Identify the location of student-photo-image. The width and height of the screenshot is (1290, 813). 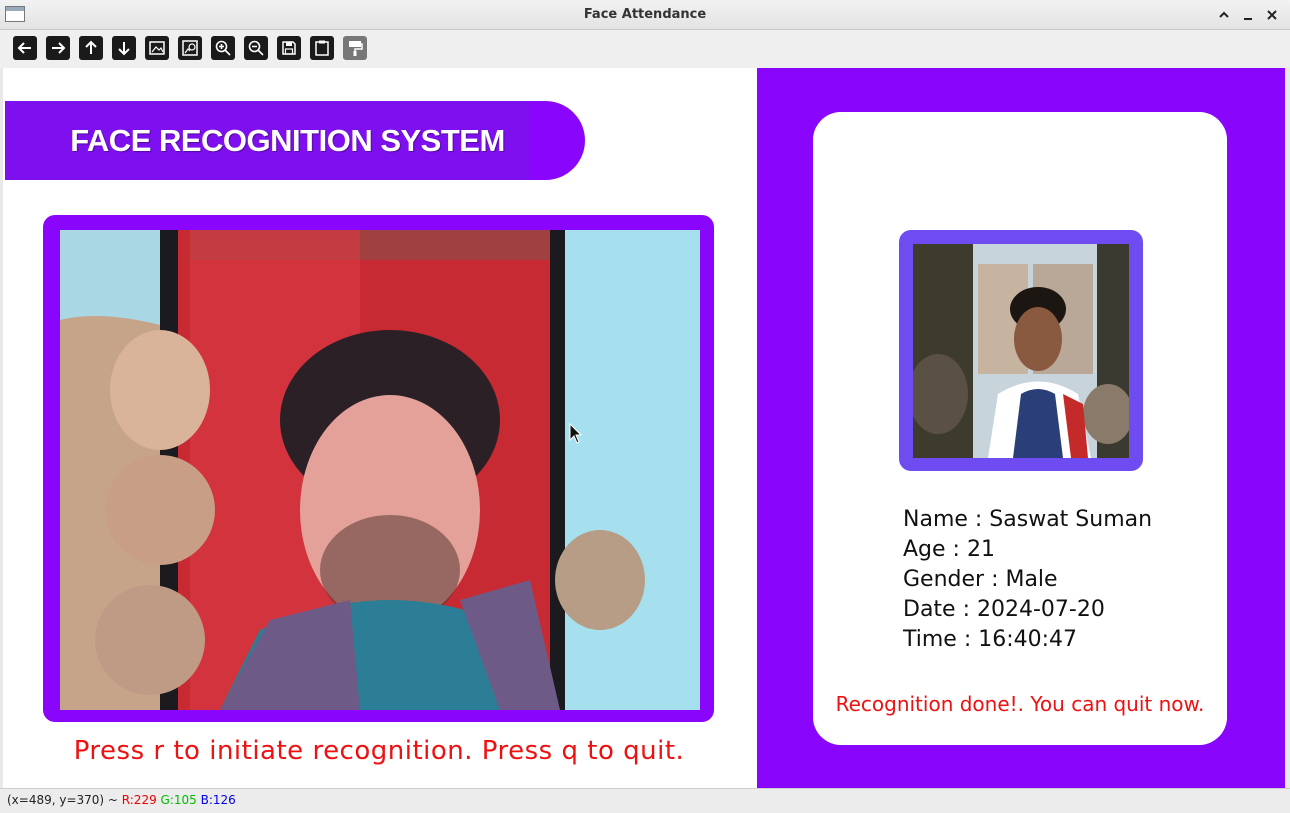
(1021, 351).